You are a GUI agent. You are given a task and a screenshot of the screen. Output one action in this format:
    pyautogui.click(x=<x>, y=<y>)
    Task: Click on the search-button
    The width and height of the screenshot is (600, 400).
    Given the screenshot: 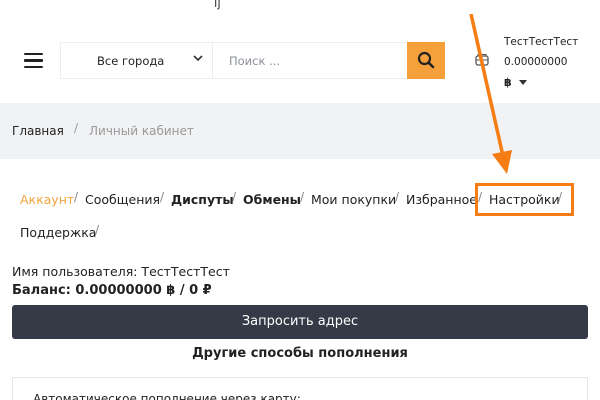 What is the action you would take?
    pyautogui.click(x=426, y=60)
    